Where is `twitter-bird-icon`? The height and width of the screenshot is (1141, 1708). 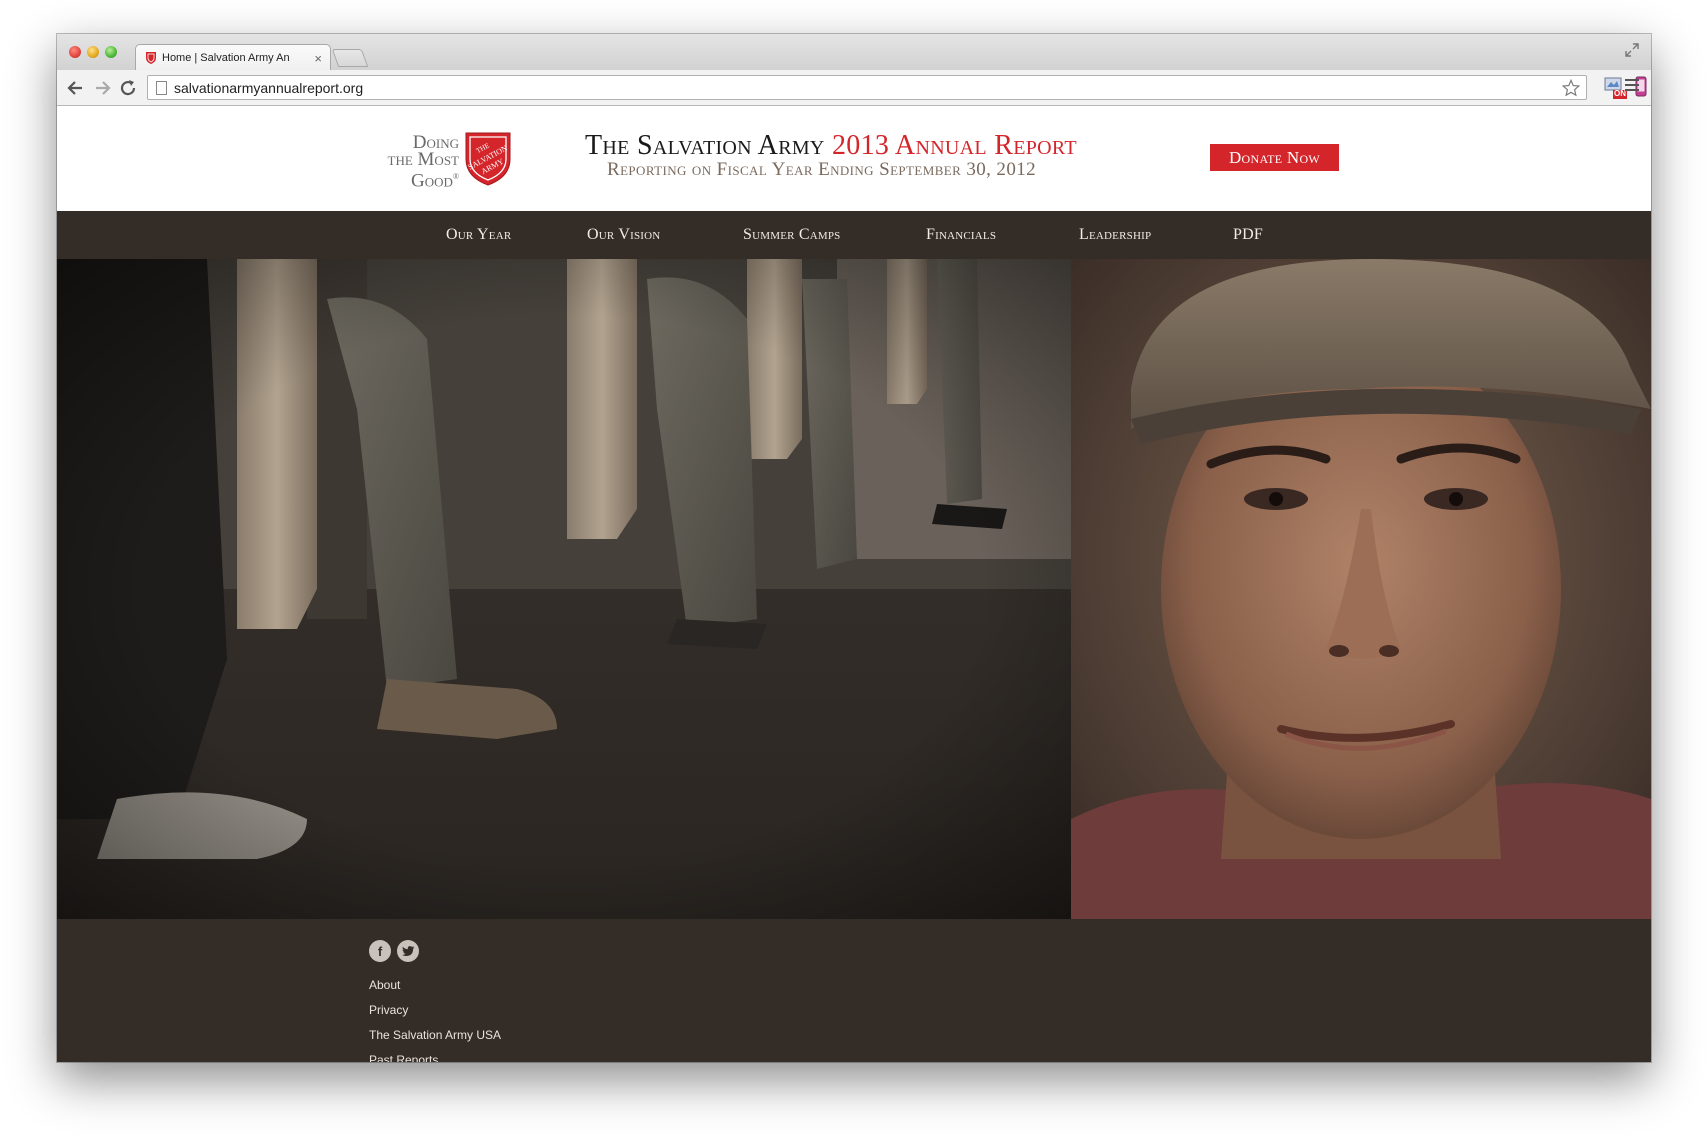 twitter-bird-icon is located at coordinates (407, 950).